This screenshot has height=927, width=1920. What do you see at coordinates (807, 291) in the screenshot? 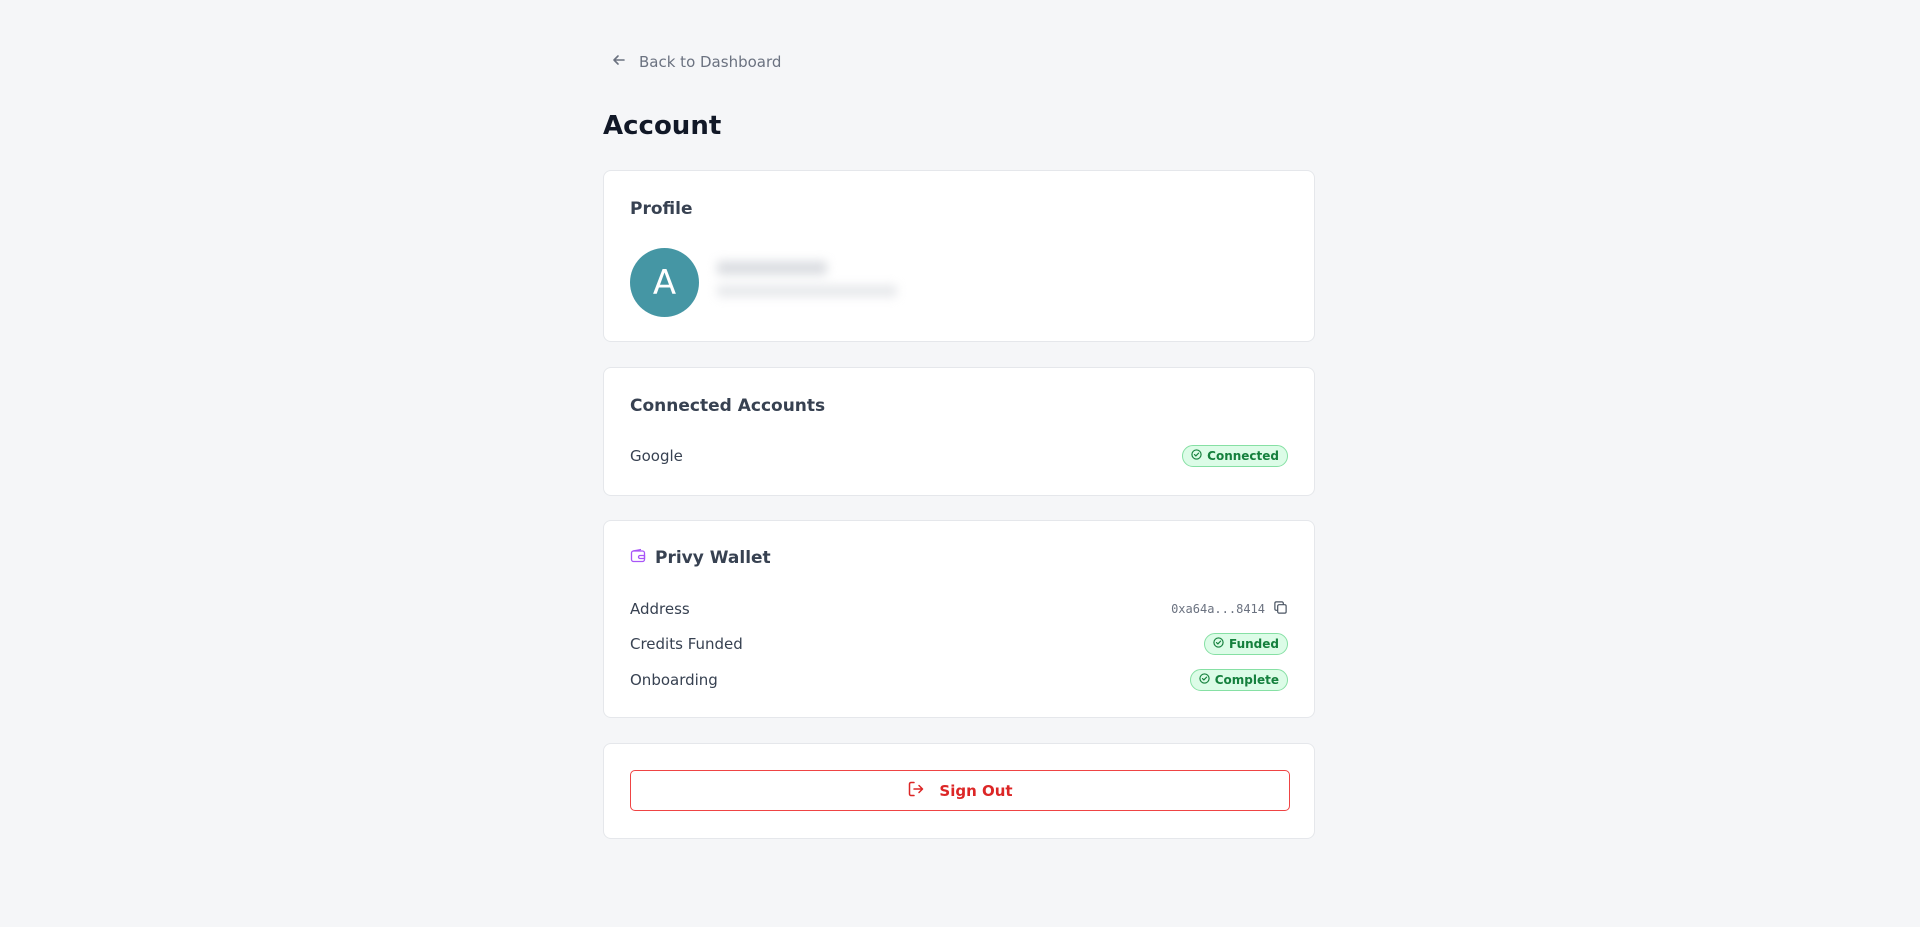
I see `blurred-email` at bounding box center [807, 291].